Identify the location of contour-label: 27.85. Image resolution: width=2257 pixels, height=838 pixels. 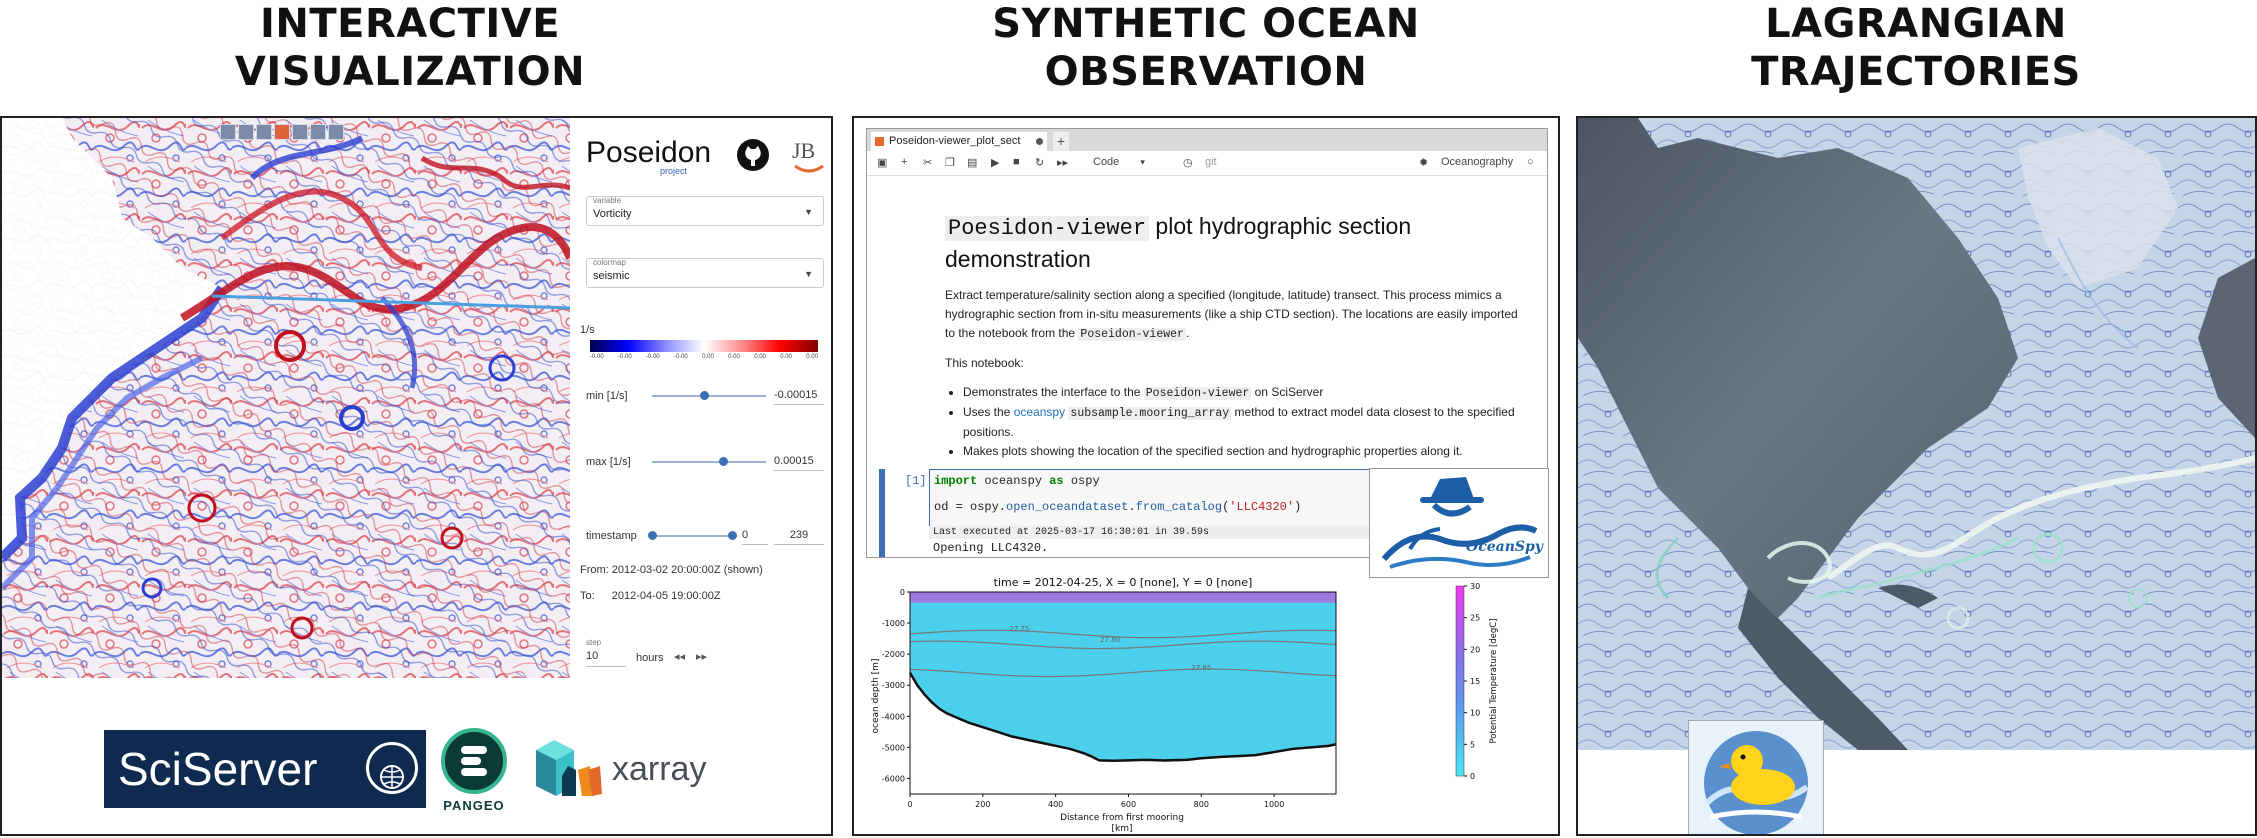
(1201, 668).